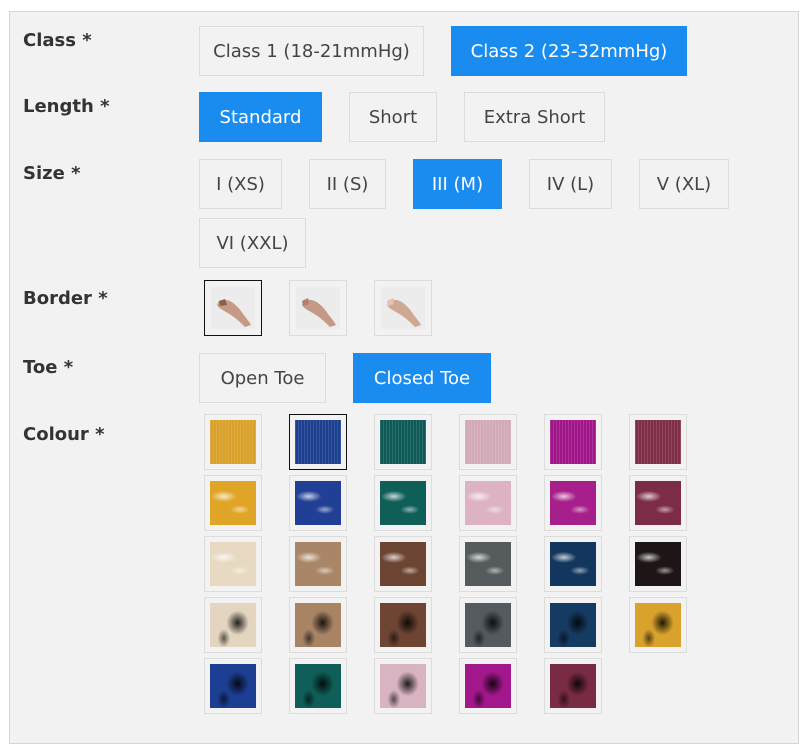  I want to click on length-option-short: Short, so click(393, 117).